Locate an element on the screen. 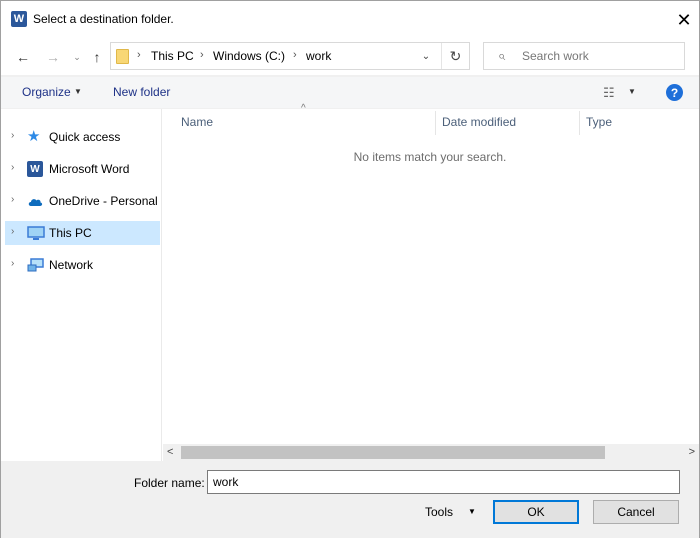 This screenshot has height=538, width=700. breadcrumb-this-pc: This PC is located at coordinates (172, 56).